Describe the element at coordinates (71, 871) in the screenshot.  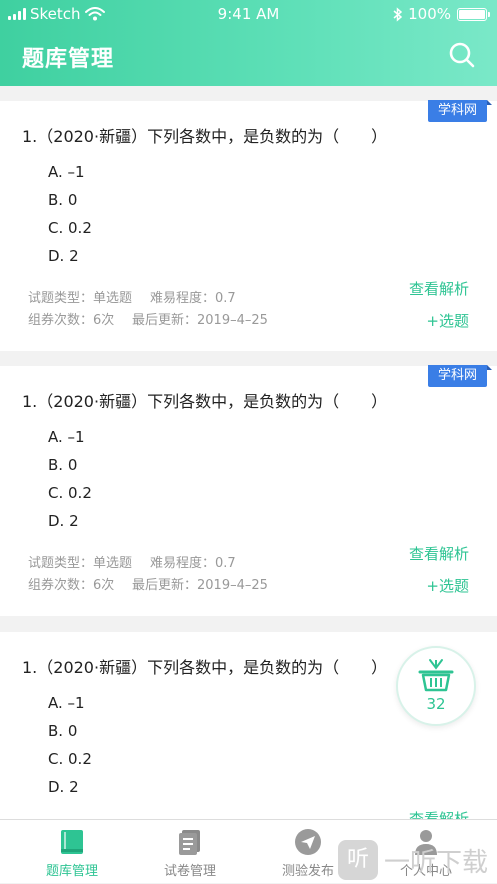
I see `tab-label: 题库管理` at that location.